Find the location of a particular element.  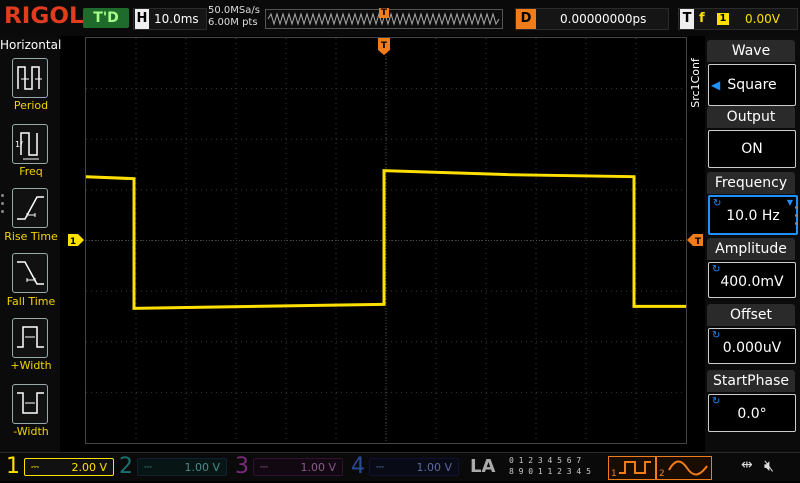

fall-time-icon is located at coordinates (30, 273).